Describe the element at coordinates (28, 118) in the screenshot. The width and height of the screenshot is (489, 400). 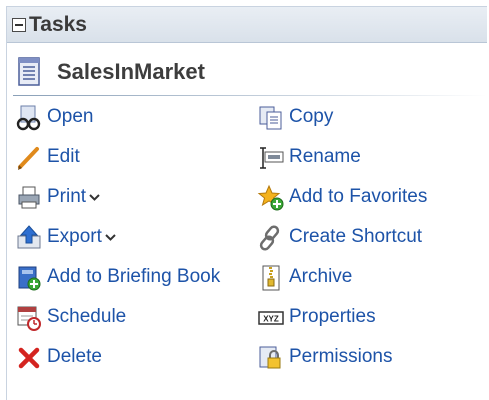
I see `open-glasses-icon` at that location.